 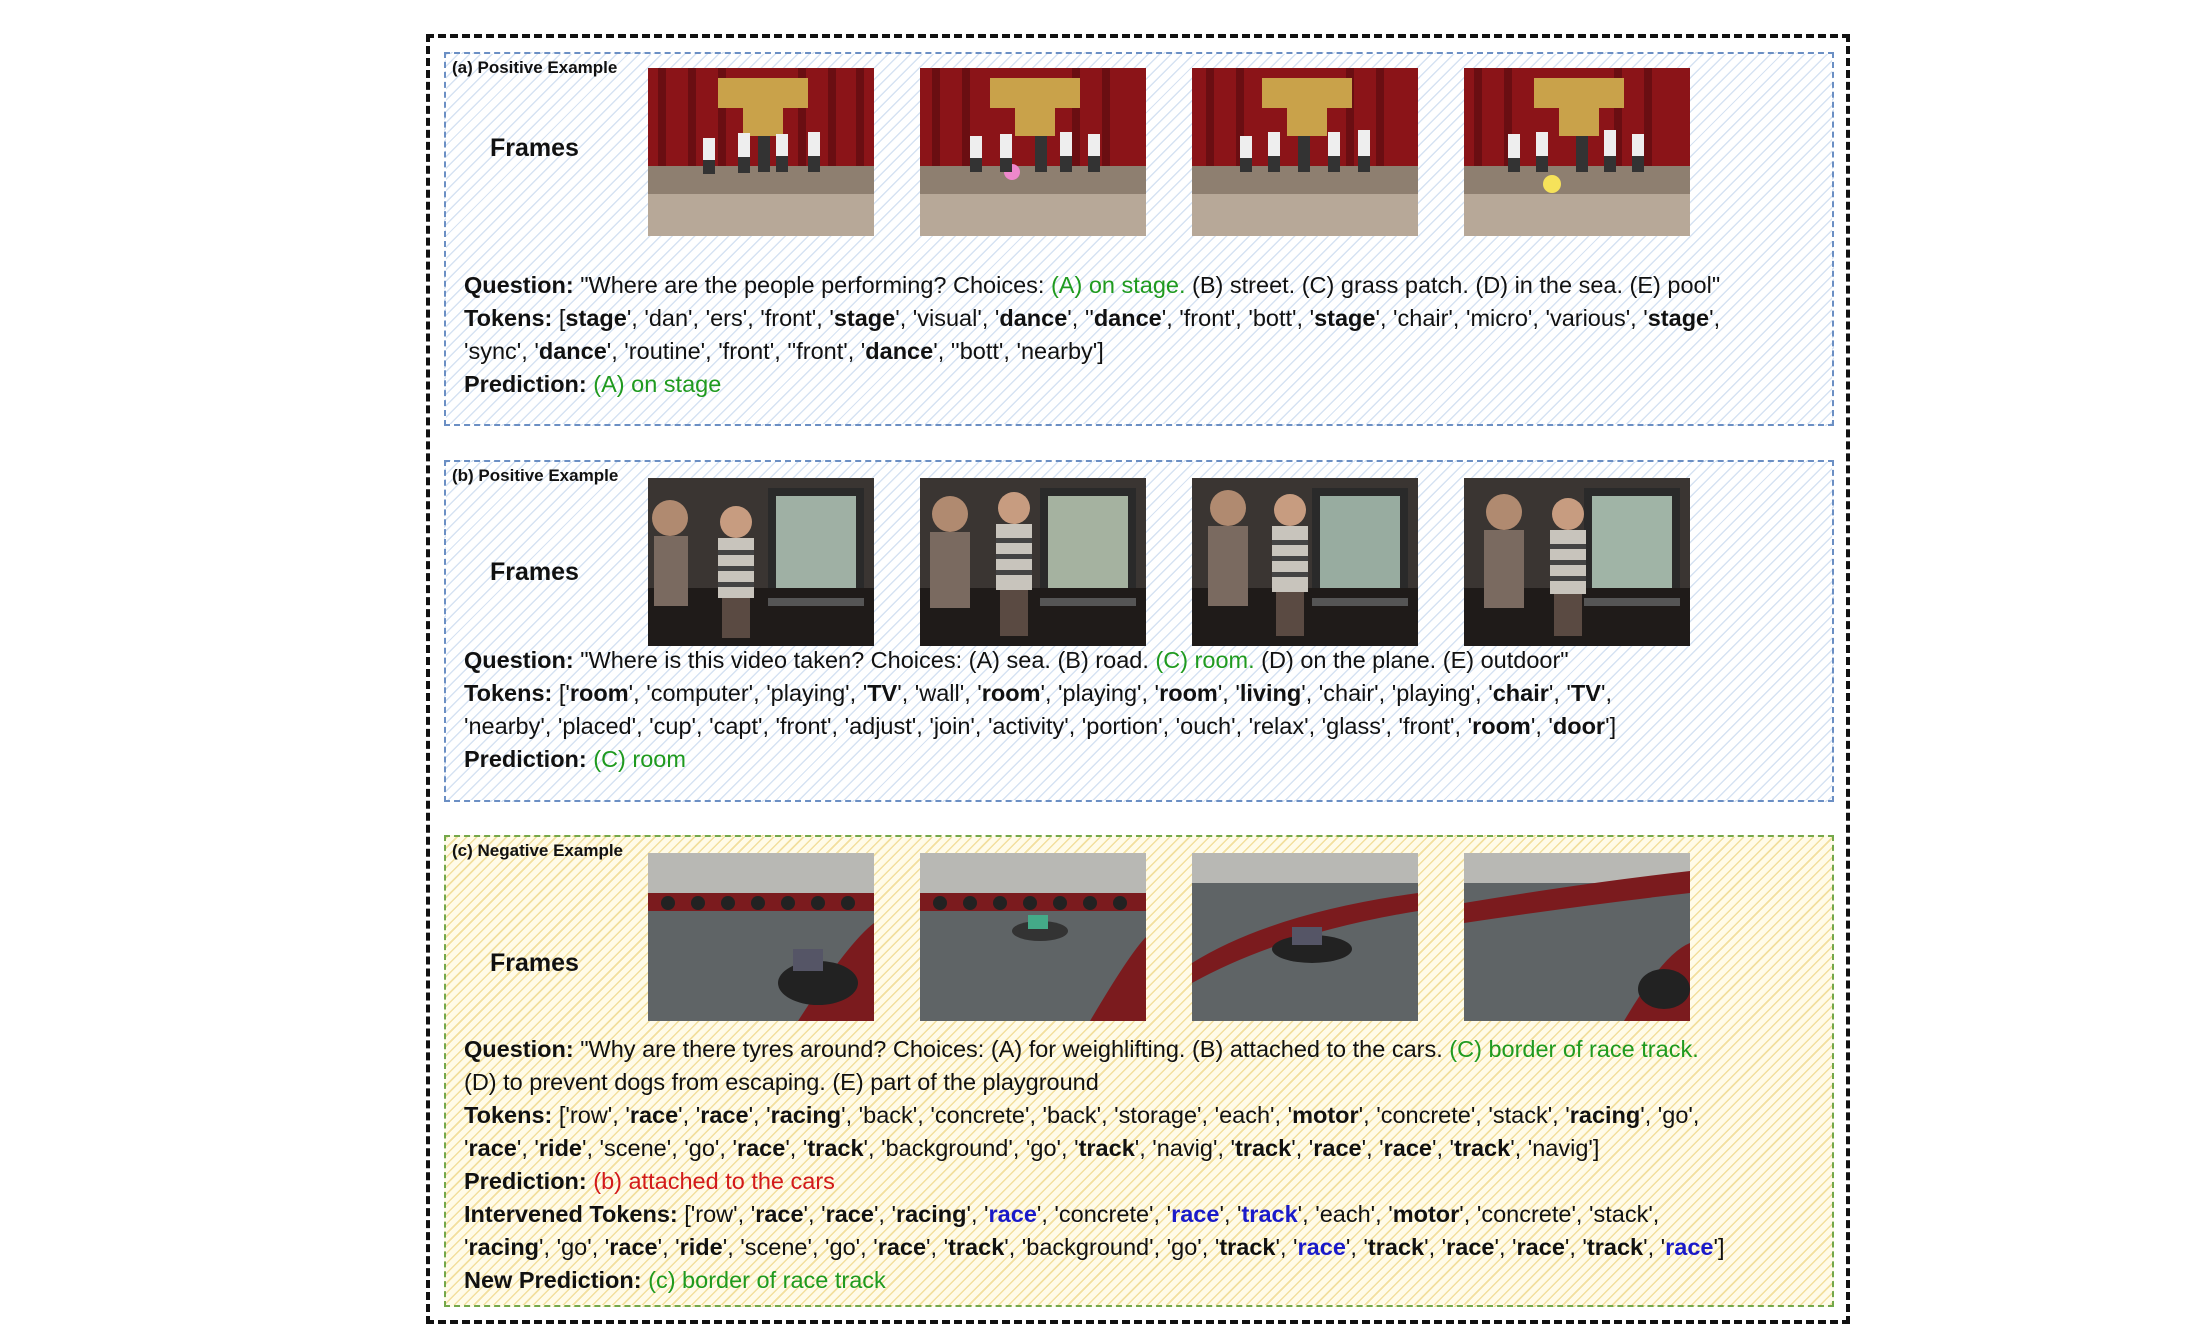 What do you see at coordinates (553, 1280) in the screenshot?
I see `new-prediction-key: New Prediction:` at bounding box center [553, 1280].